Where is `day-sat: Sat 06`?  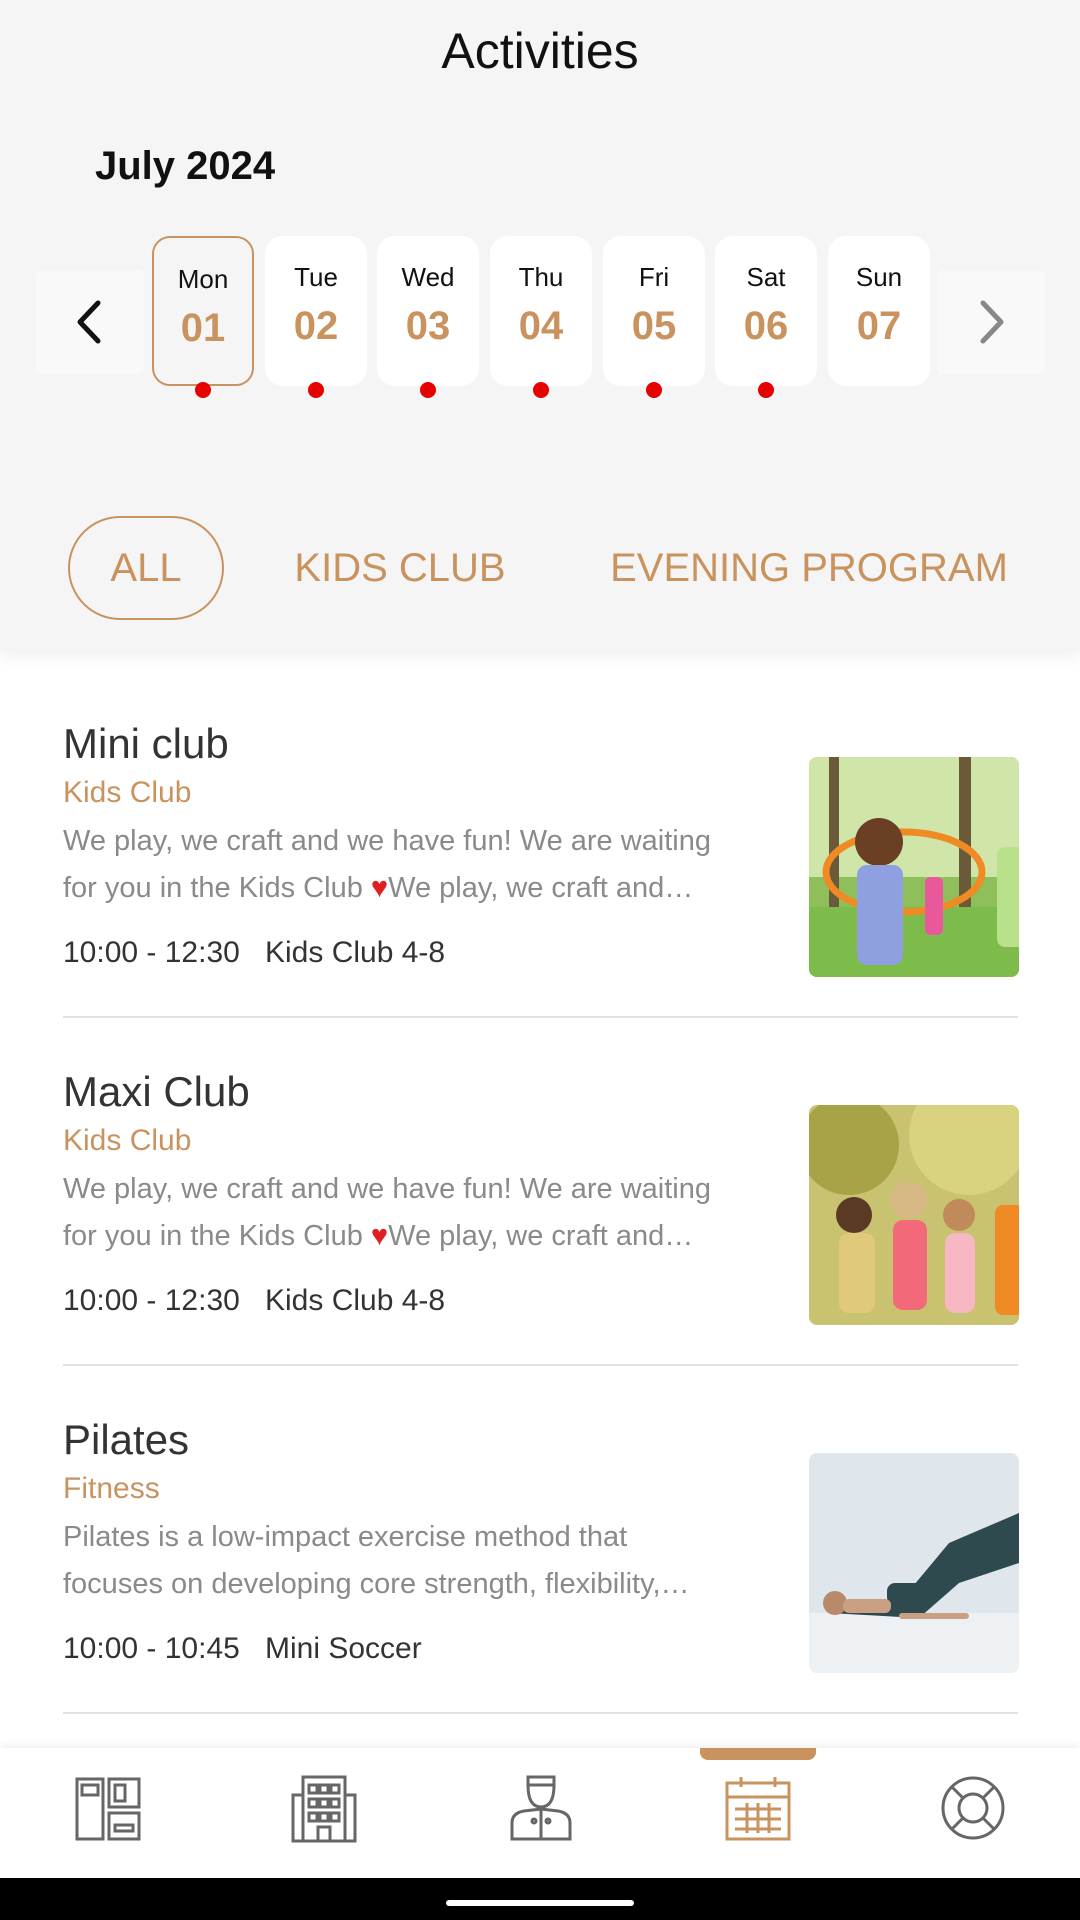
day-sat: Sat 06 is located at coordinates (766, 311).